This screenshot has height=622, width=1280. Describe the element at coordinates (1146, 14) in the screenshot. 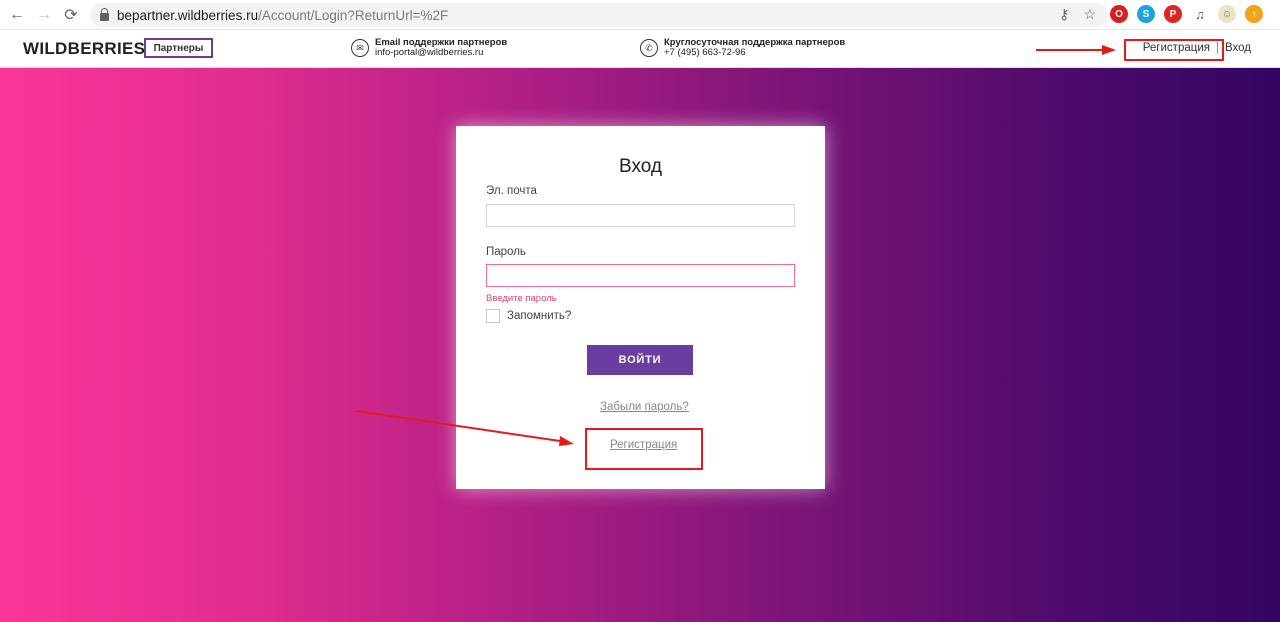

I see `skype-icon: S` at that location.